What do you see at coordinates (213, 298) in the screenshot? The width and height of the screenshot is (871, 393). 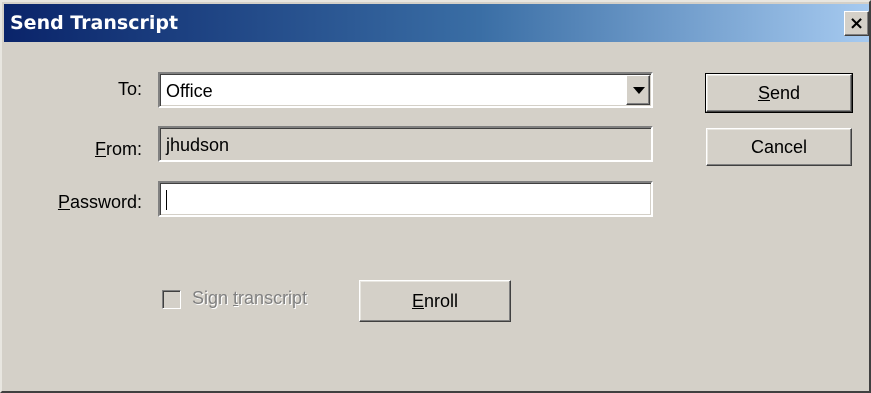 I see `sign-transcript-label-prefix: Sign` at bounding box center [213, 298].